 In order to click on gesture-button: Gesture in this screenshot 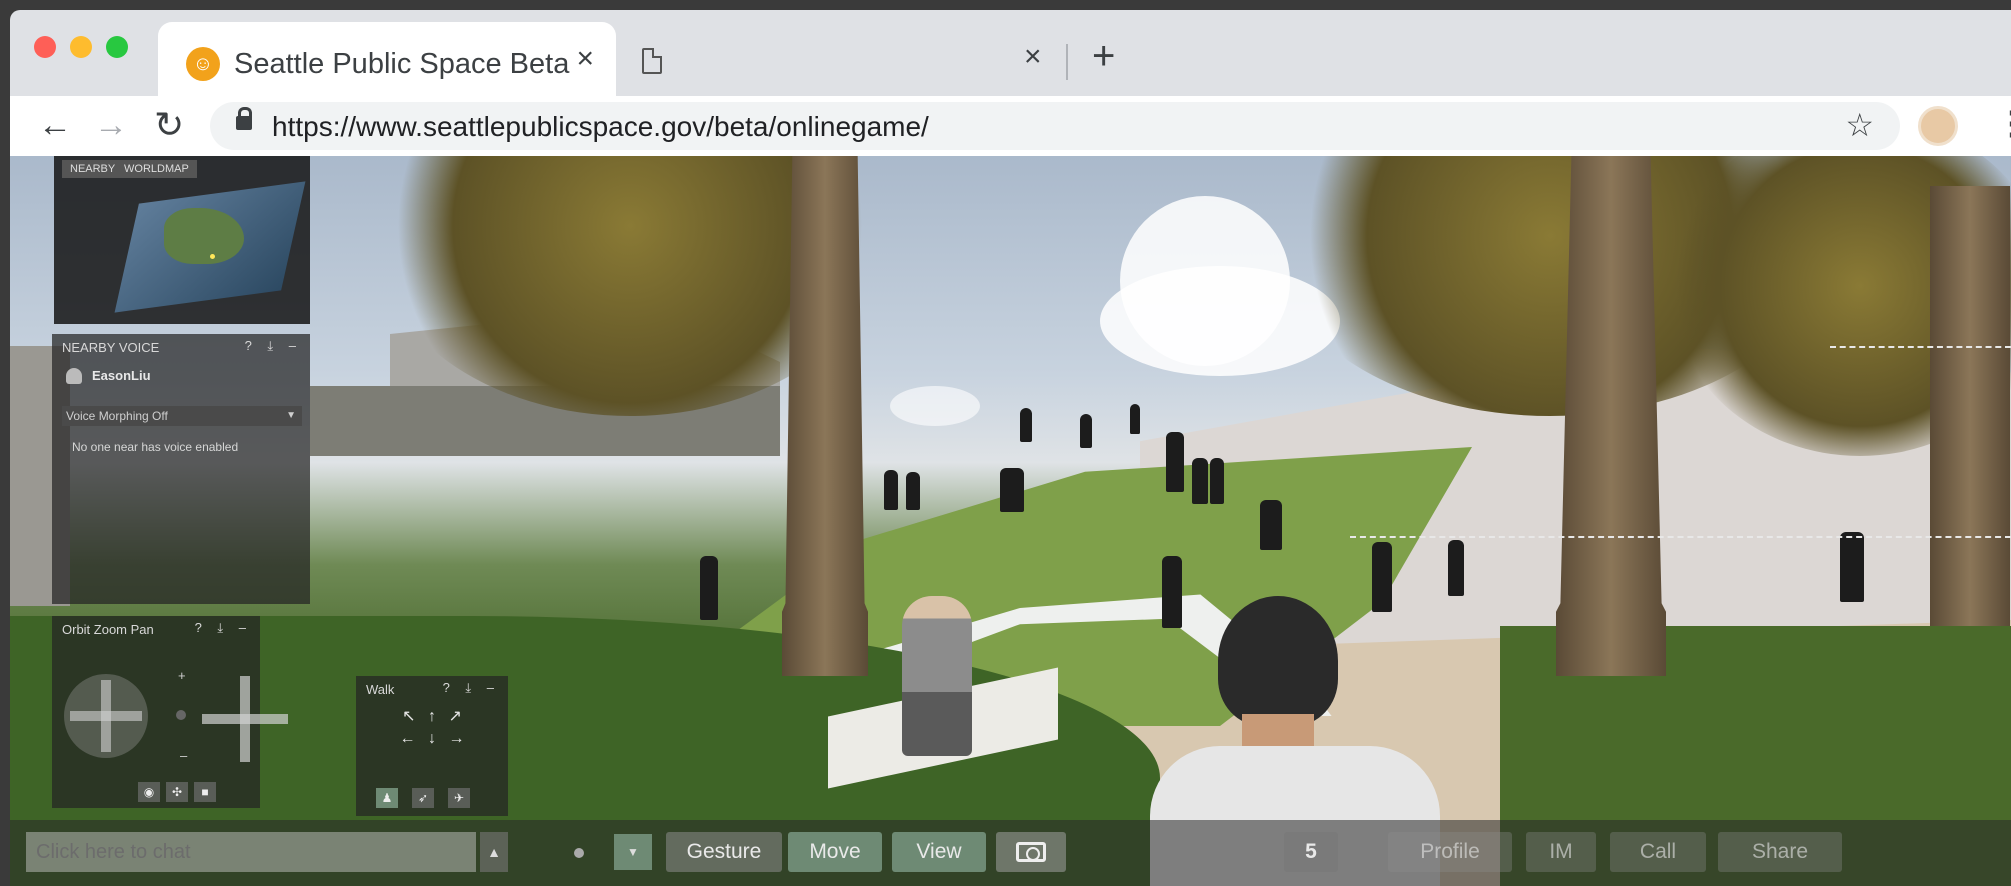, I will do `click(724, 852)`.